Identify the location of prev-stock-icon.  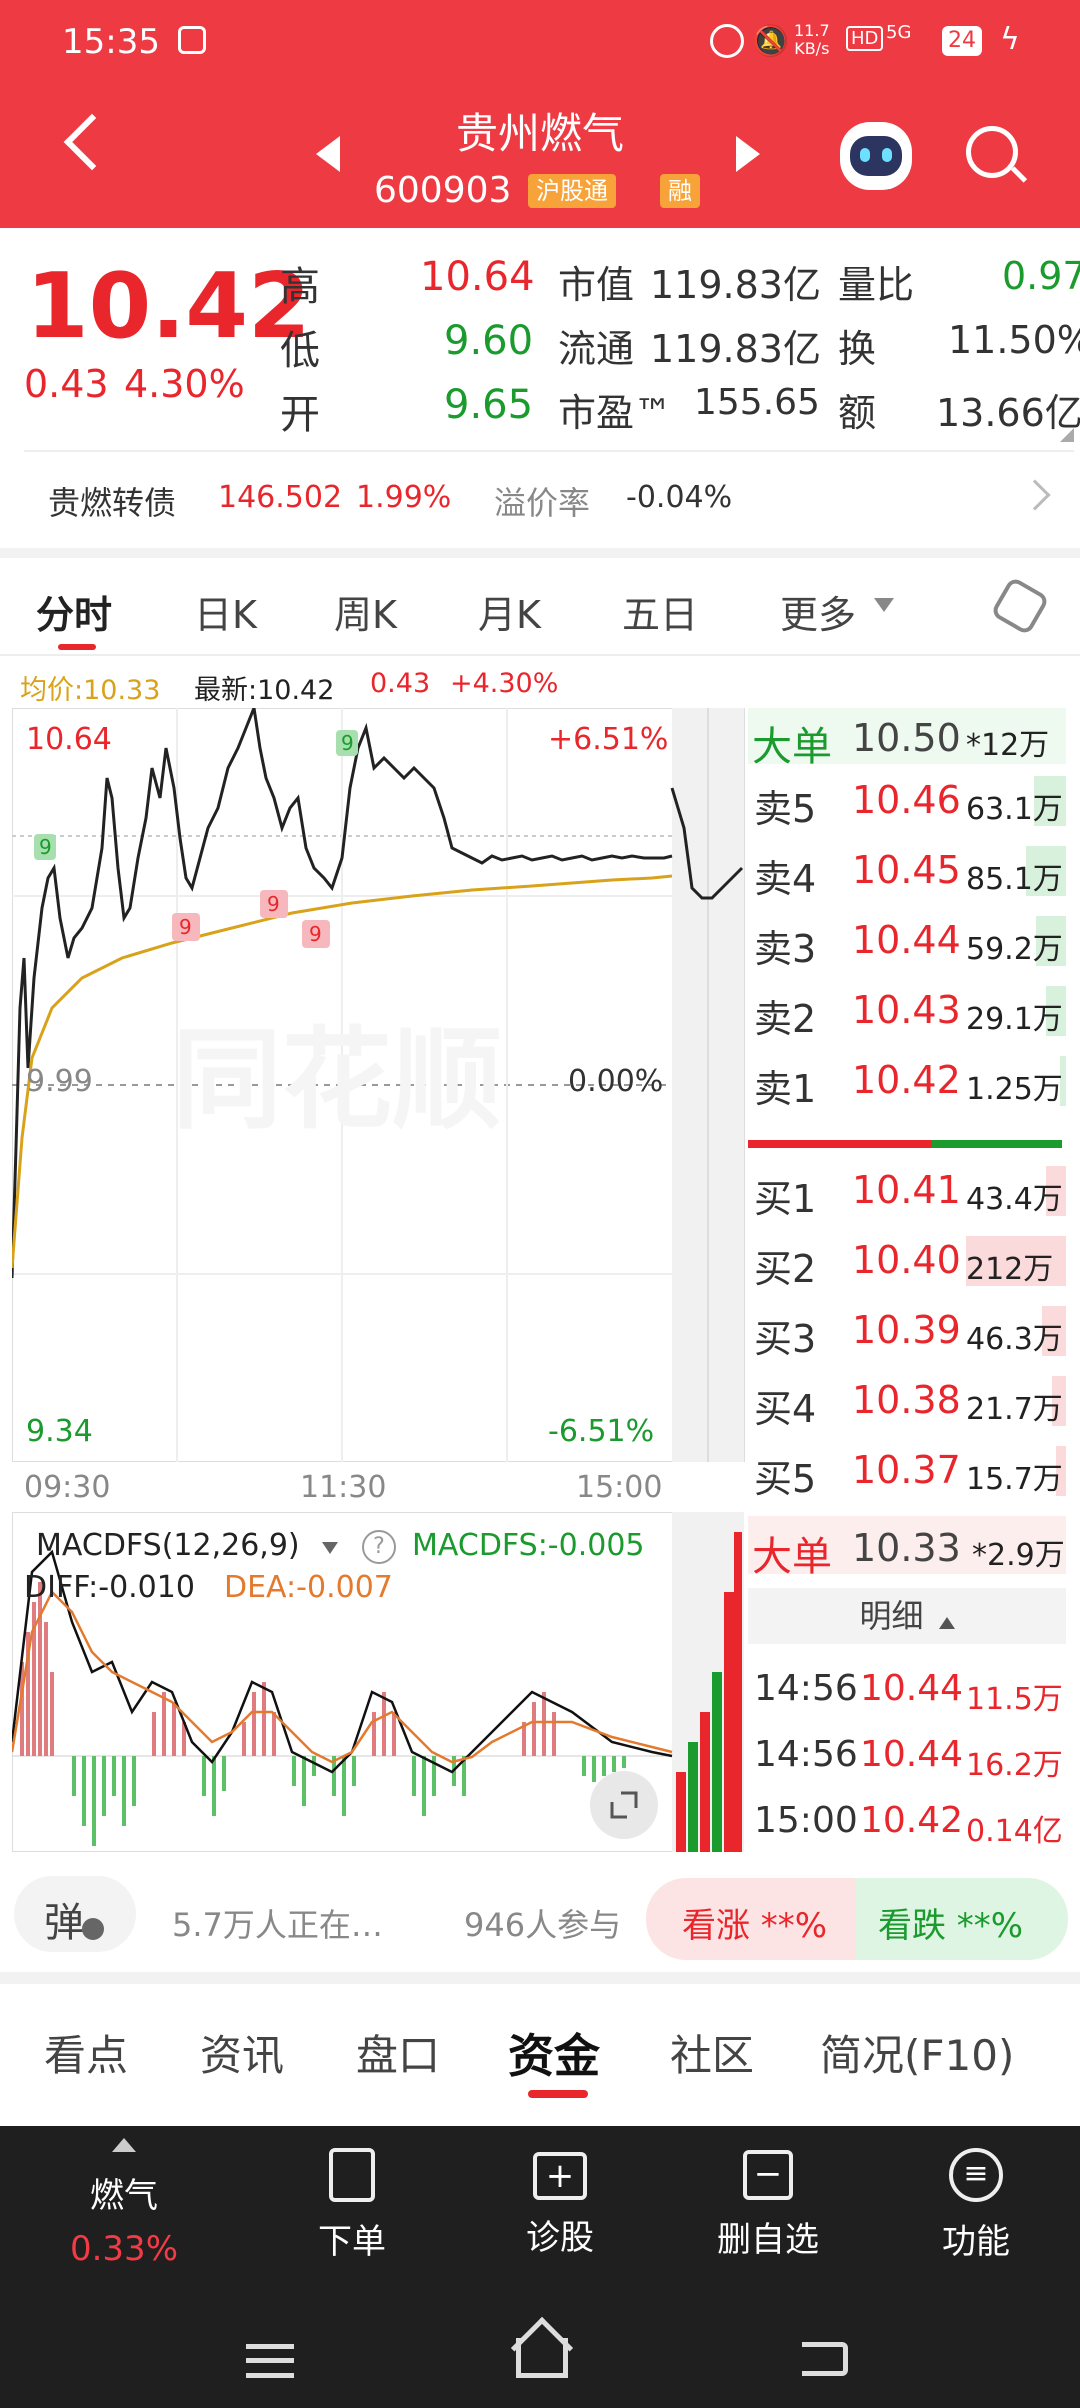
(328, 154).